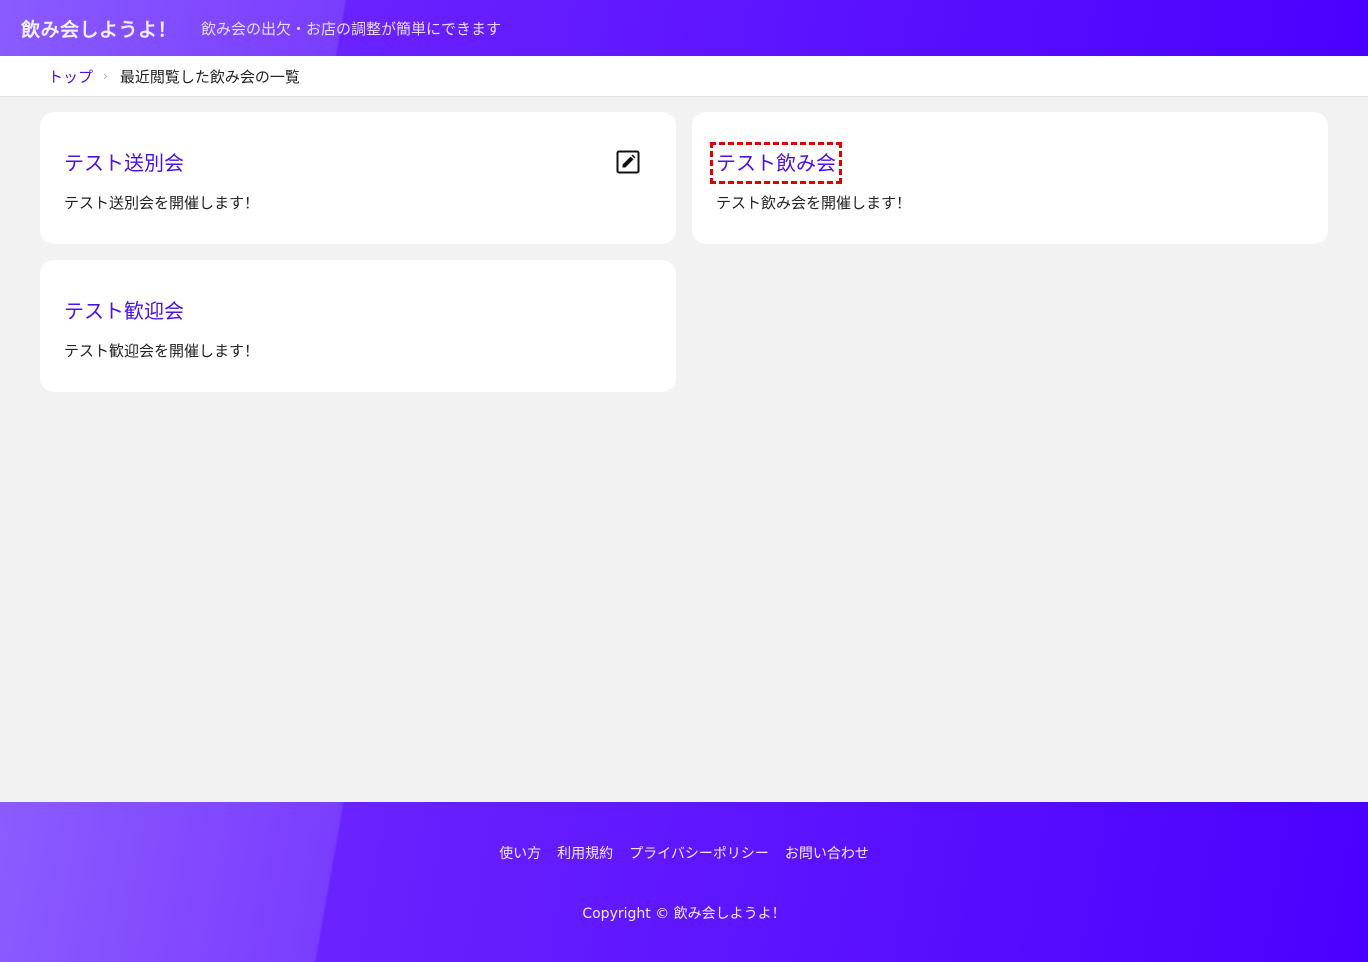 This screenshot has height=962, width=1368. Describe the element at coordinates (209, 76) in the screenshot. I see `breadcrumb-current: 最近閲覧した飲み会の一覧` at that location.